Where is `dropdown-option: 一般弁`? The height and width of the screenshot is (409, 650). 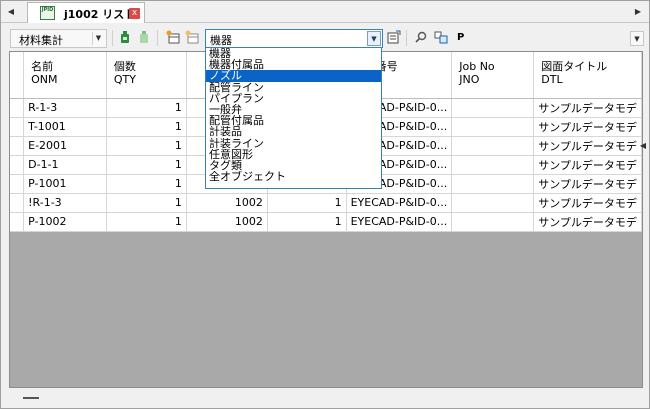 dropdown-option: 一般弁 is located at coordinates (293, 109).